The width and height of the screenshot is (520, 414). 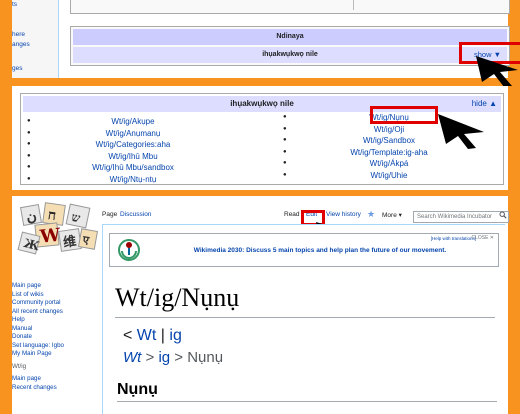 What do you see at coordinates (503, 215) in the screenshot?
I see `search-icon` at bounding box center [503, 215].